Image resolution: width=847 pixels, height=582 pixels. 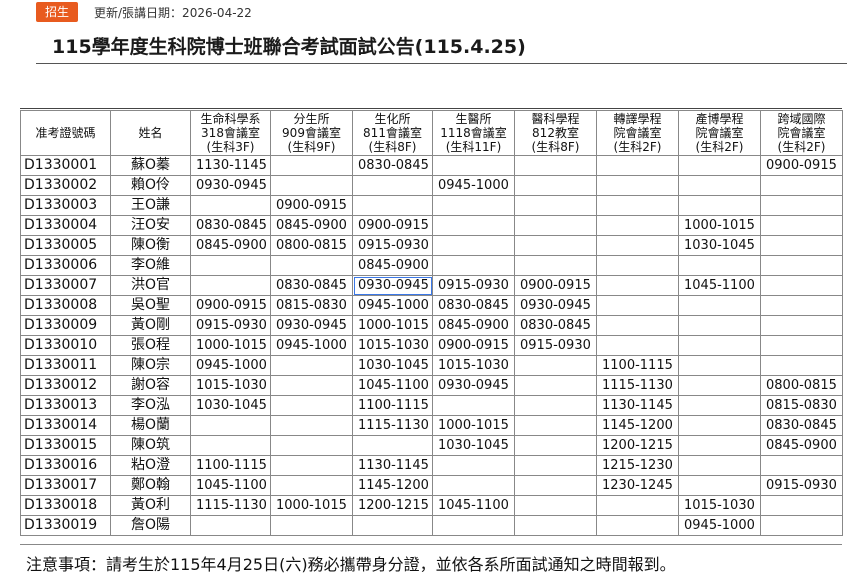 What do you see at coordinates (150, 345) in the screenshot?
I see `candidate-name-cell: 張O程` at bounding box center [150, 345].